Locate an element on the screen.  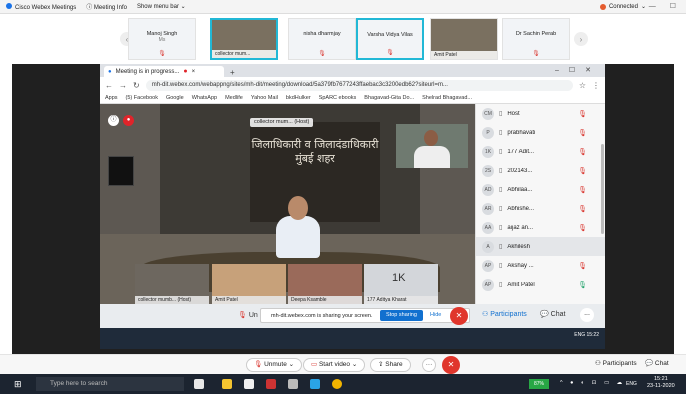
participant-tile: Dr Sachin Perab 🎙 is located at coordinates (536, 39).